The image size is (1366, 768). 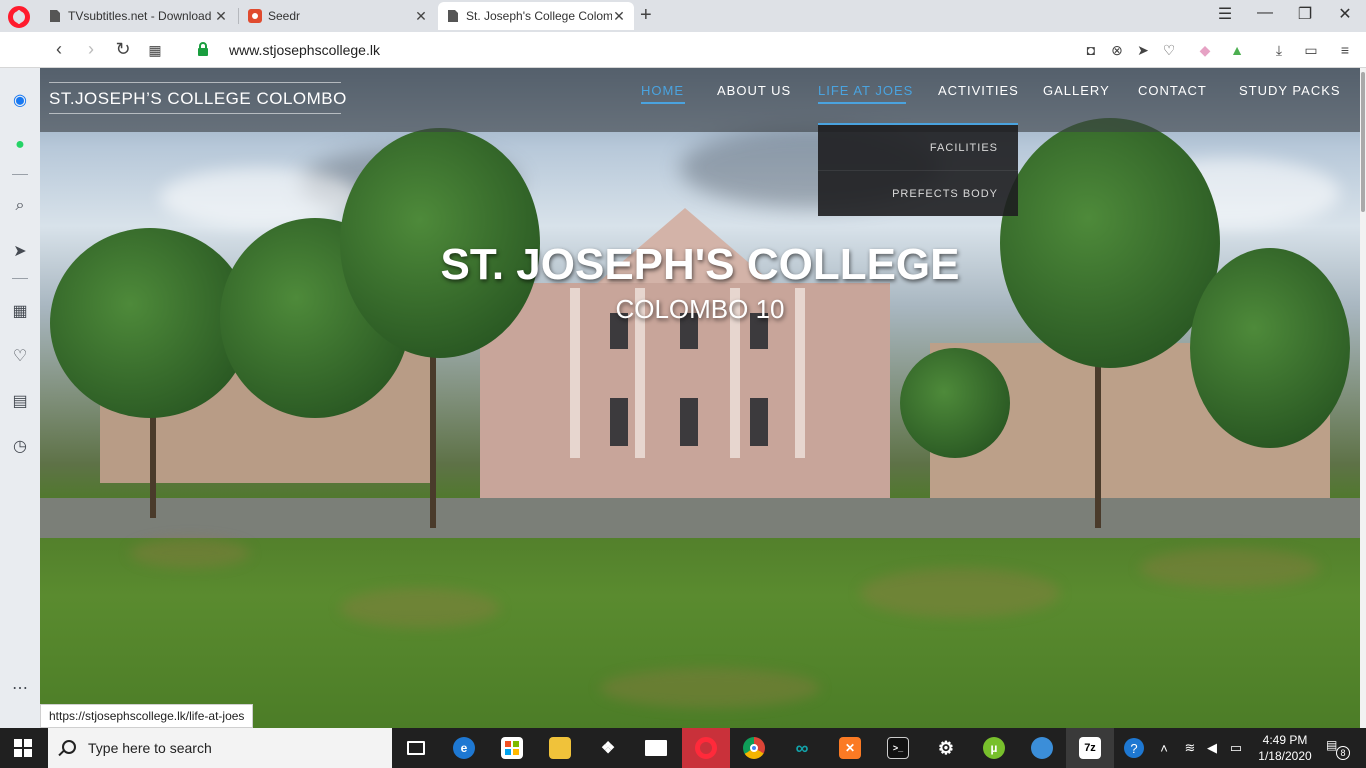 What do you see at coordinates (646, 15) in the screenshot?
I see `new-tab-button: +` at bounding box center [646, 15].